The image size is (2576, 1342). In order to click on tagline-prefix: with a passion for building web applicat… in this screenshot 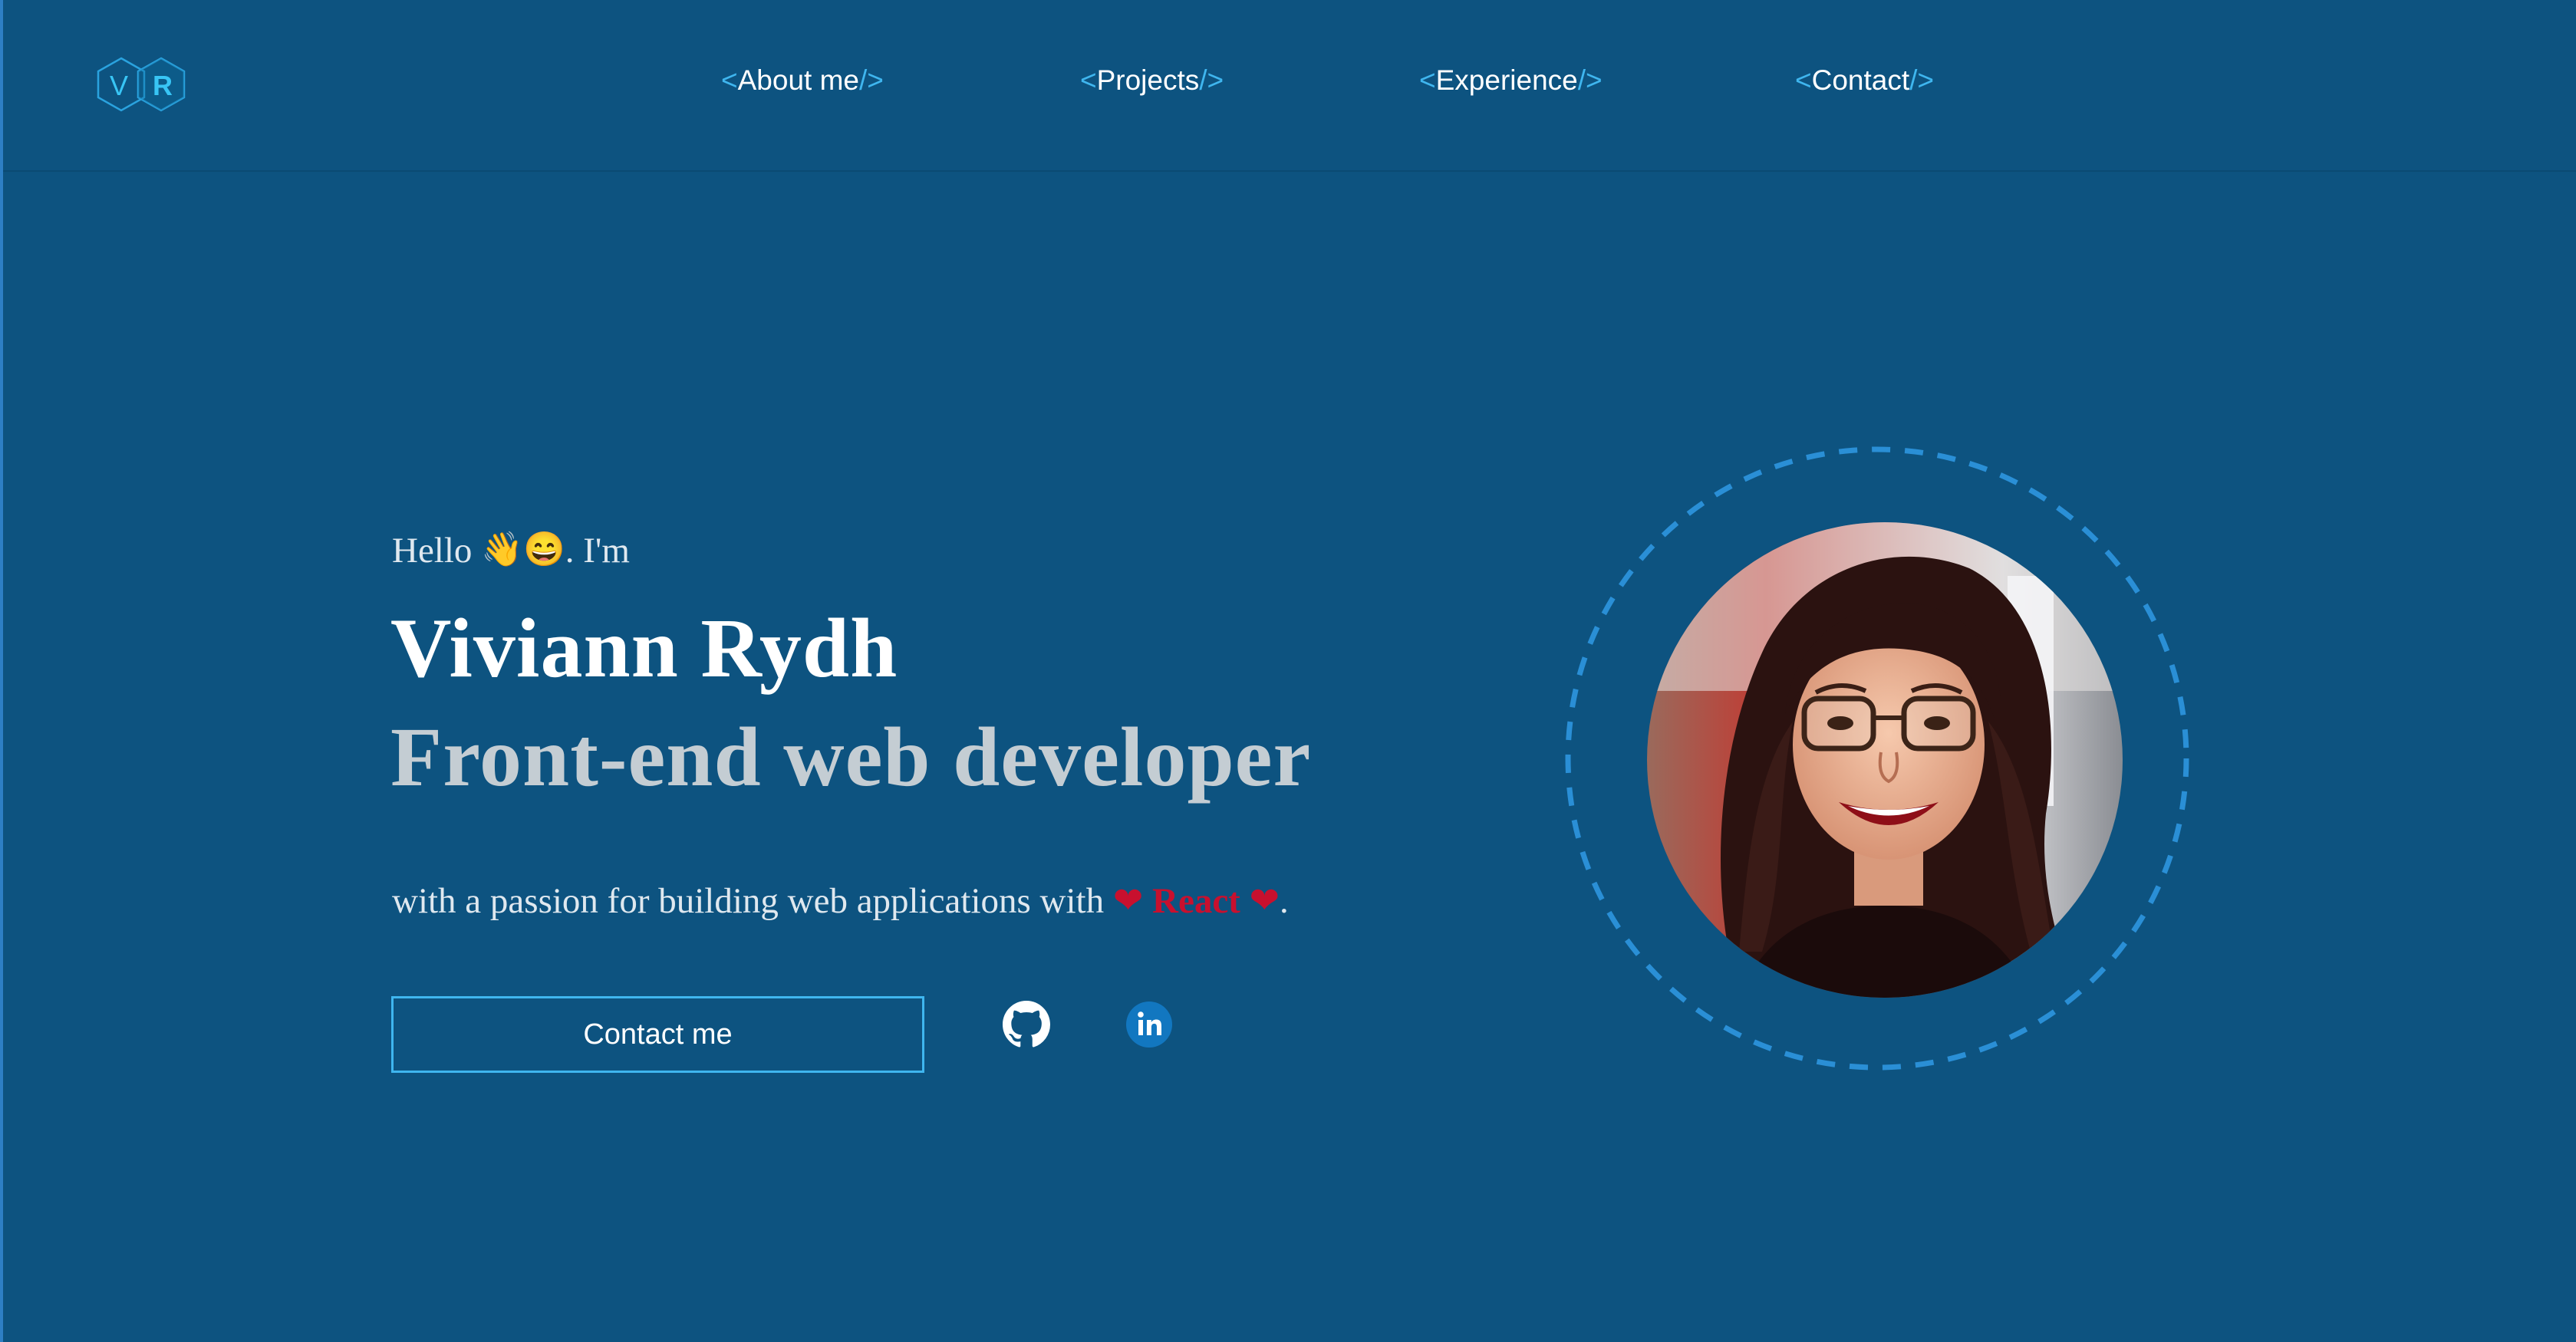, I will do `click(748, 901)`.